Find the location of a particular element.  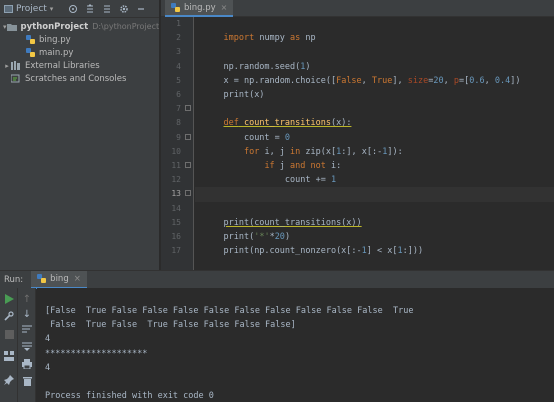

run-panel-header: Run: bing × is located at coordinates (277, 279).